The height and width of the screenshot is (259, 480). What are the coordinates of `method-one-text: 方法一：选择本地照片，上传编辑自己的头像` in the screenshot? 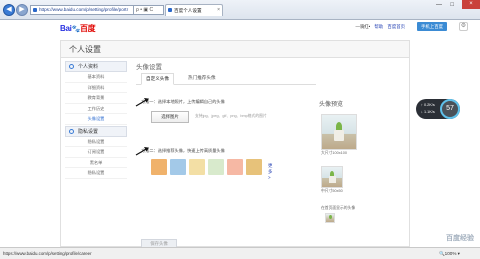 It's located at (183, 101).